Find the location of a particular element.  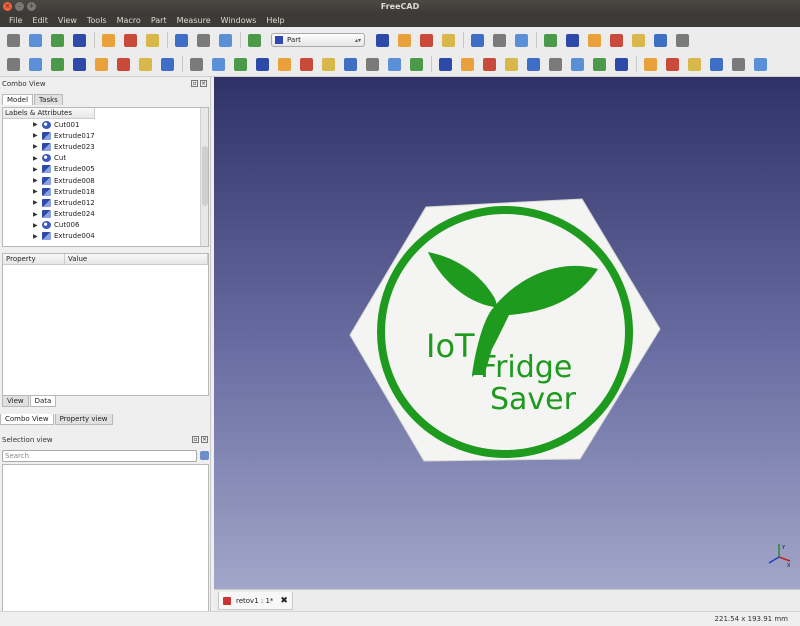

menu-measure: Measure is located at coordinates (194, 20).